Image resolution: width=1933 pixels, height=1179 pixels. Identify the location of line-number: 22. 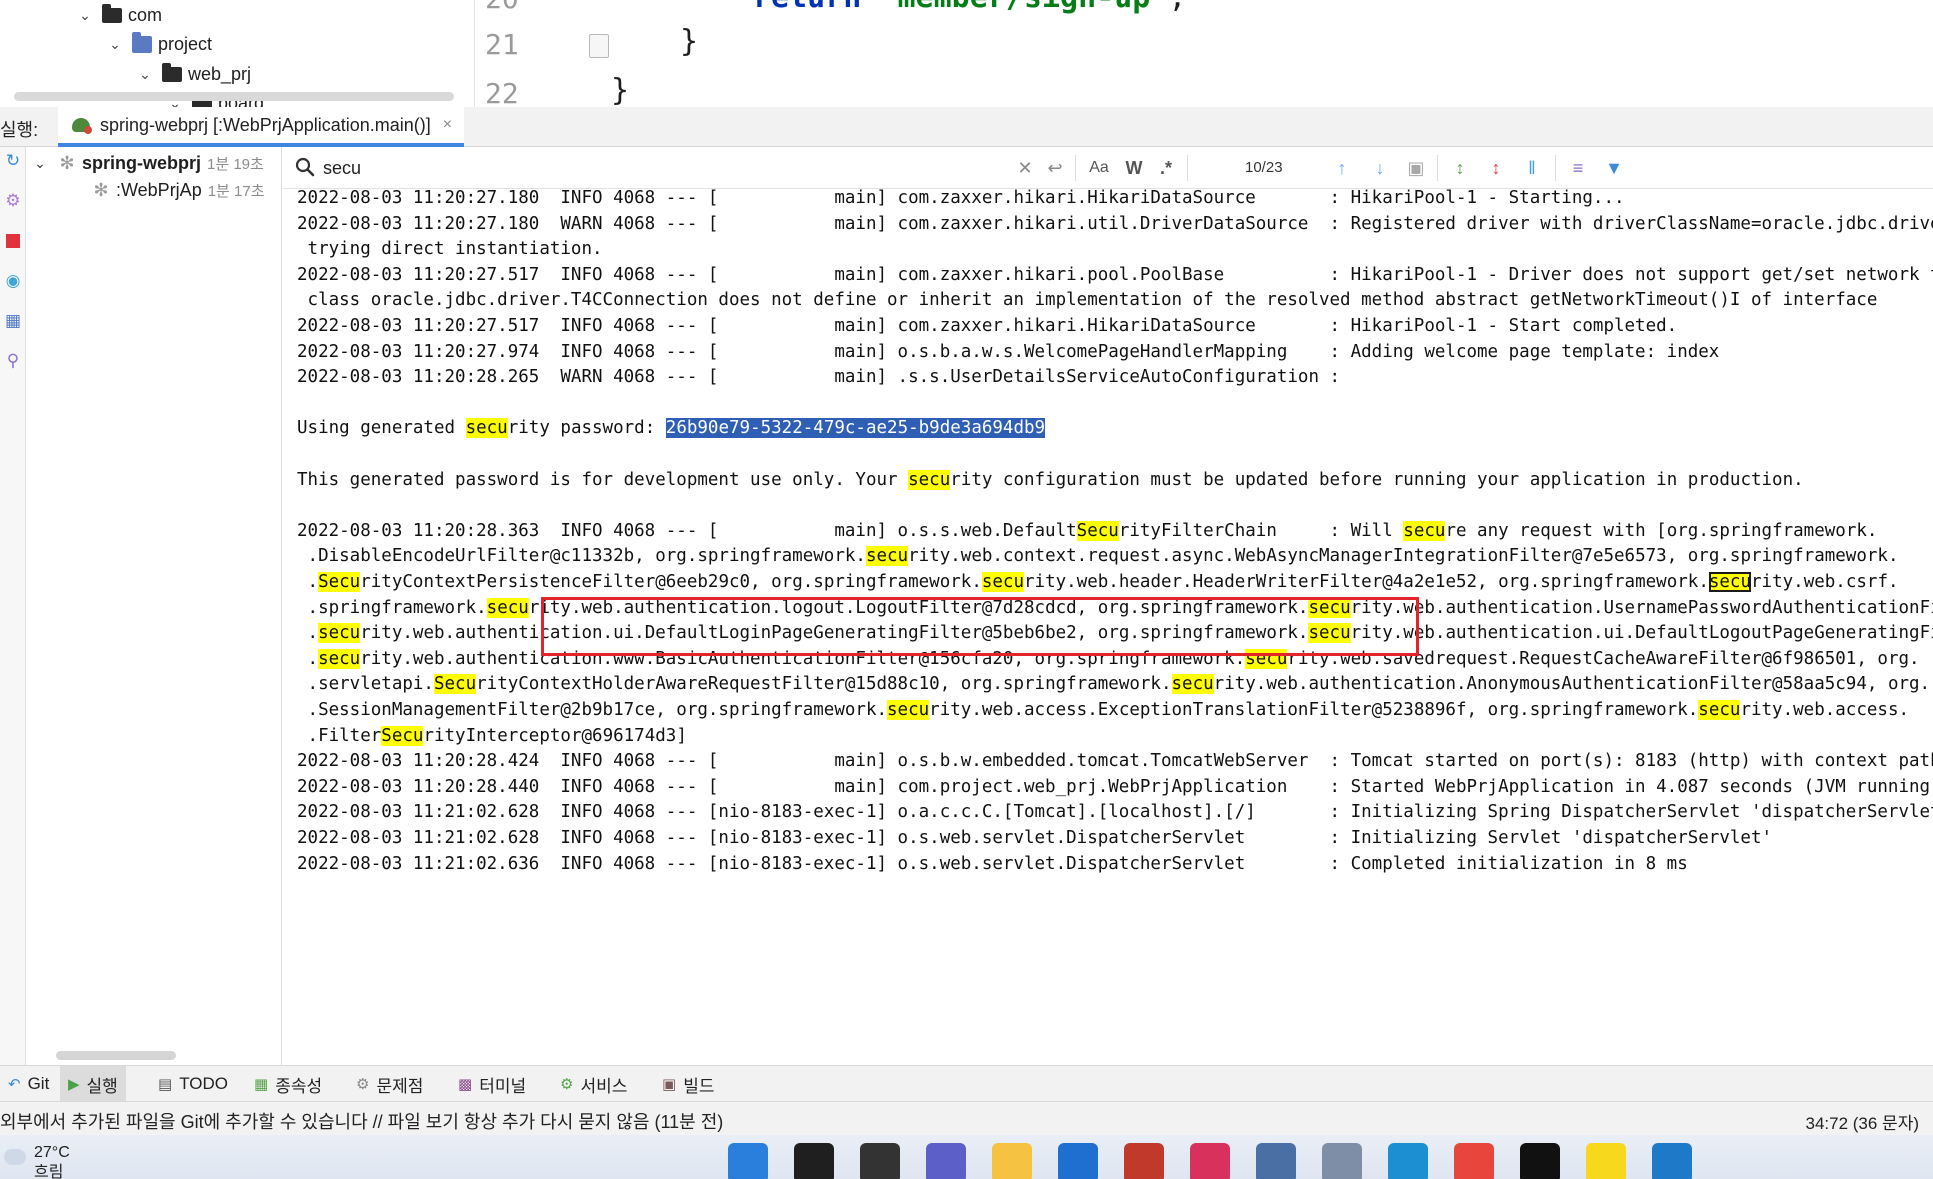
(502, 92).